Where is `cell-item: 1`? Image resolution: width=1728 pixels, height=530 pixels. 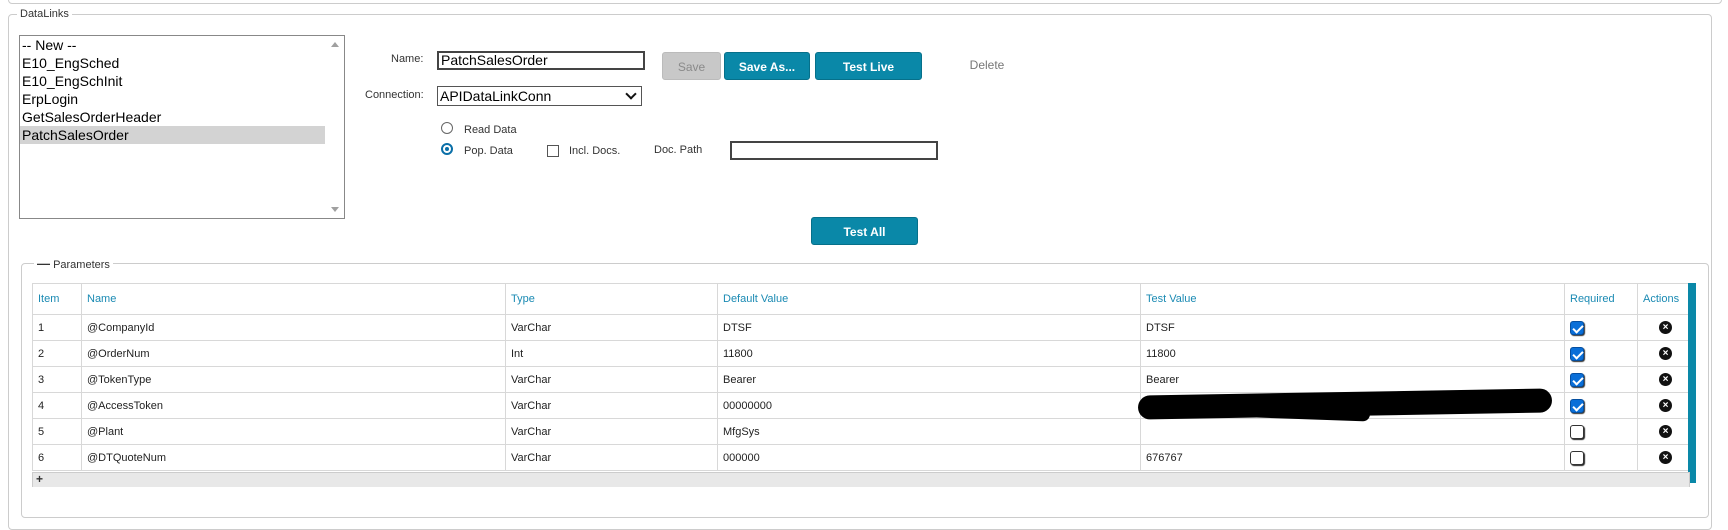 cell-item: 1 is located at coordinates (57, 327).